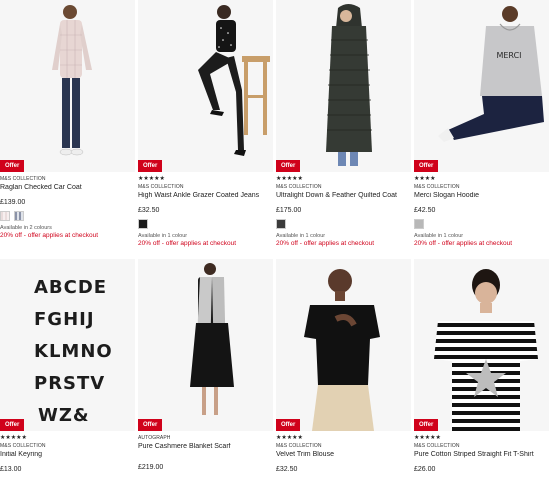 This screenshot has width=550, height=478. What do you see at coordinates (343, 454) in the screenshot?
I see `product-name: Velvet Trim Blouse` at bounding box center [343, 454].